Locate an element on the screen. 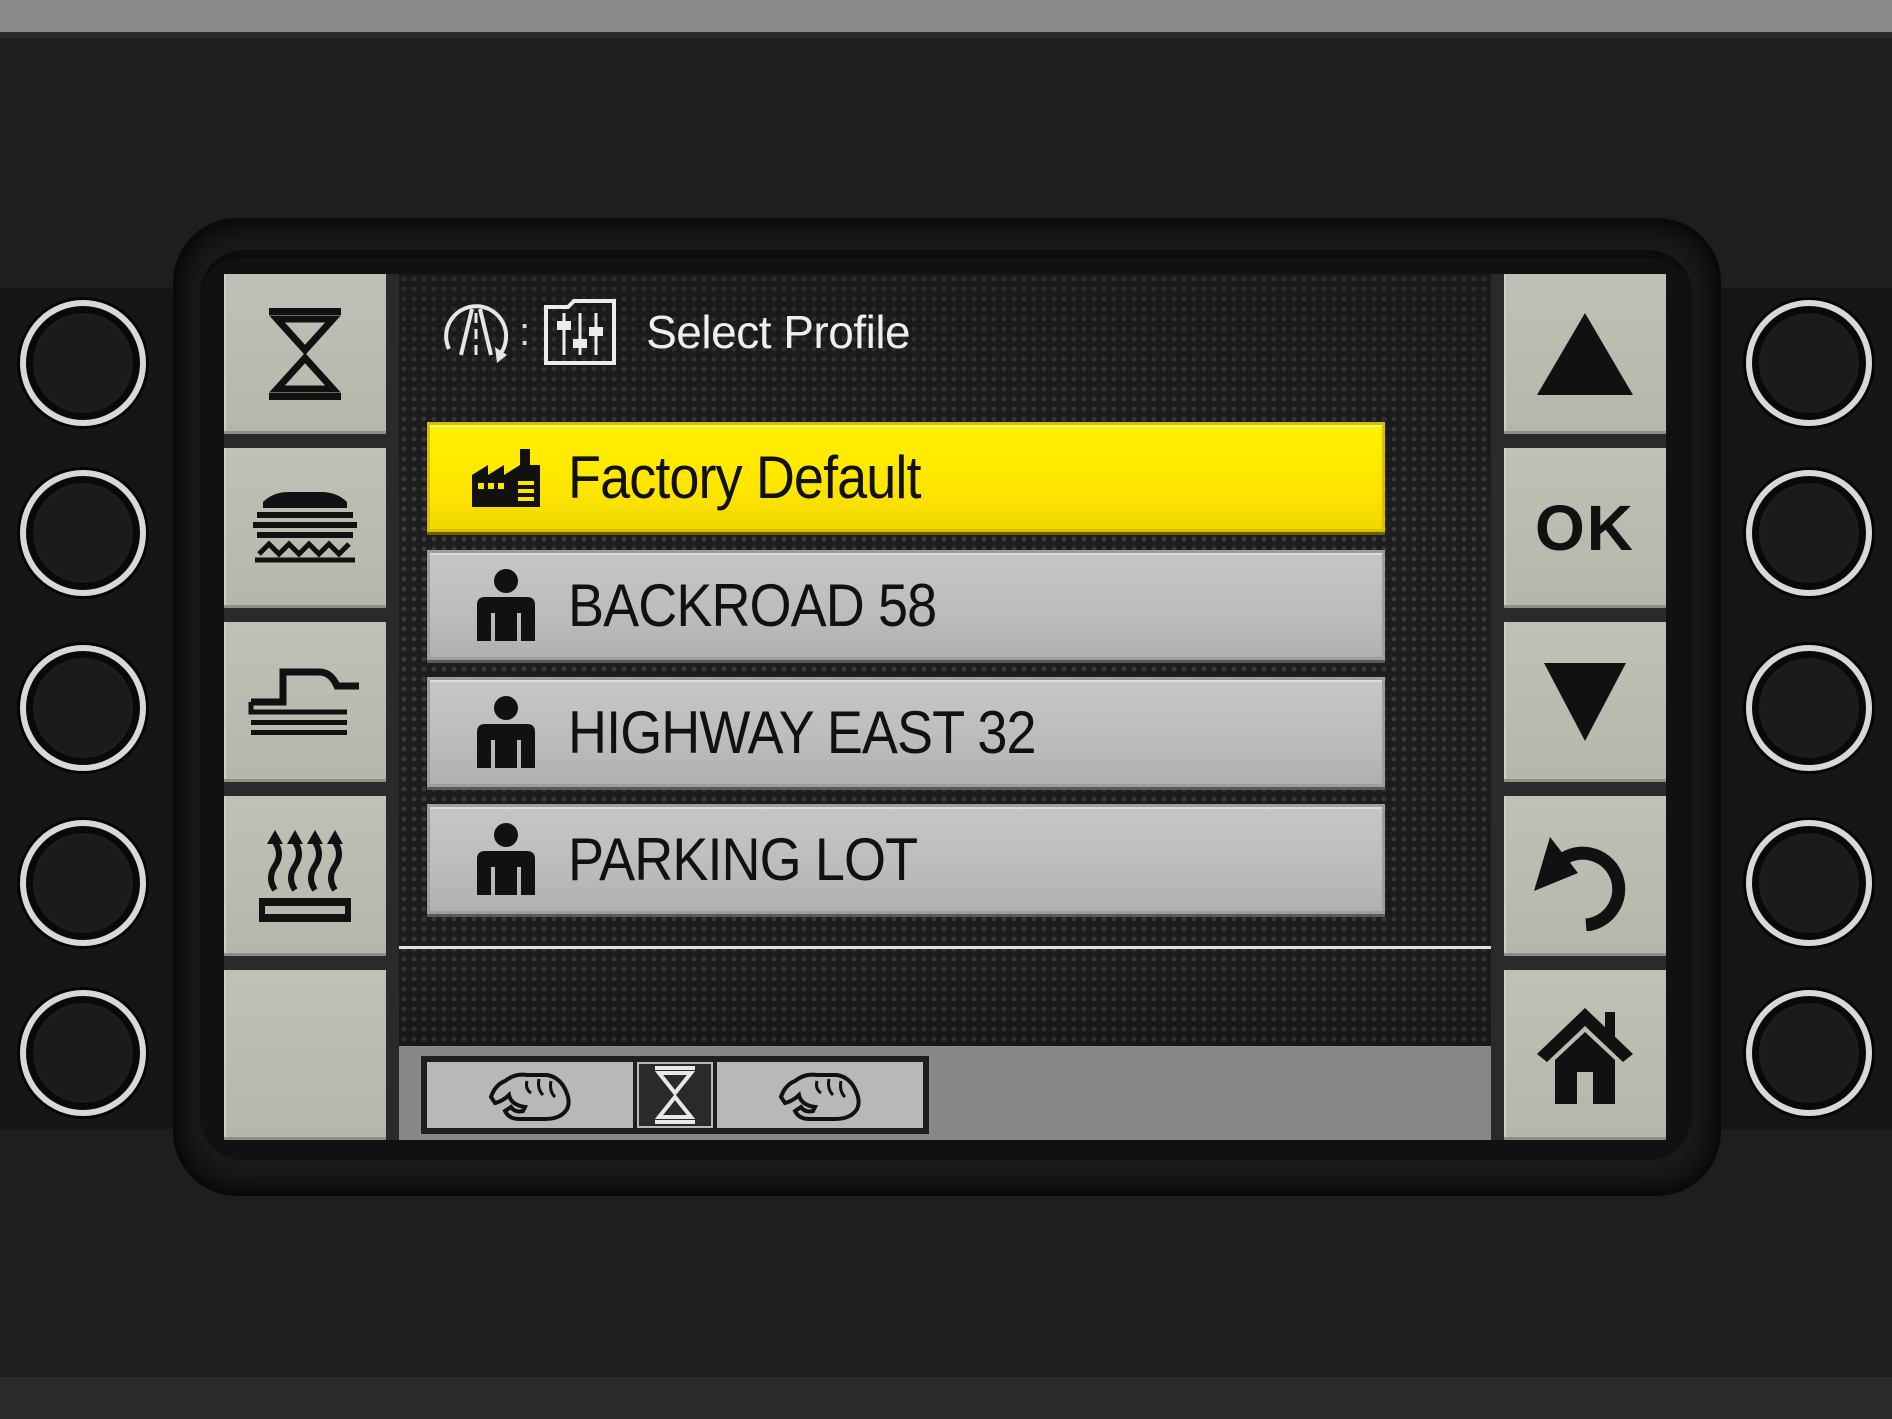 The image size is (1892, 1419). road-icon is located at coordinates (476, 333).